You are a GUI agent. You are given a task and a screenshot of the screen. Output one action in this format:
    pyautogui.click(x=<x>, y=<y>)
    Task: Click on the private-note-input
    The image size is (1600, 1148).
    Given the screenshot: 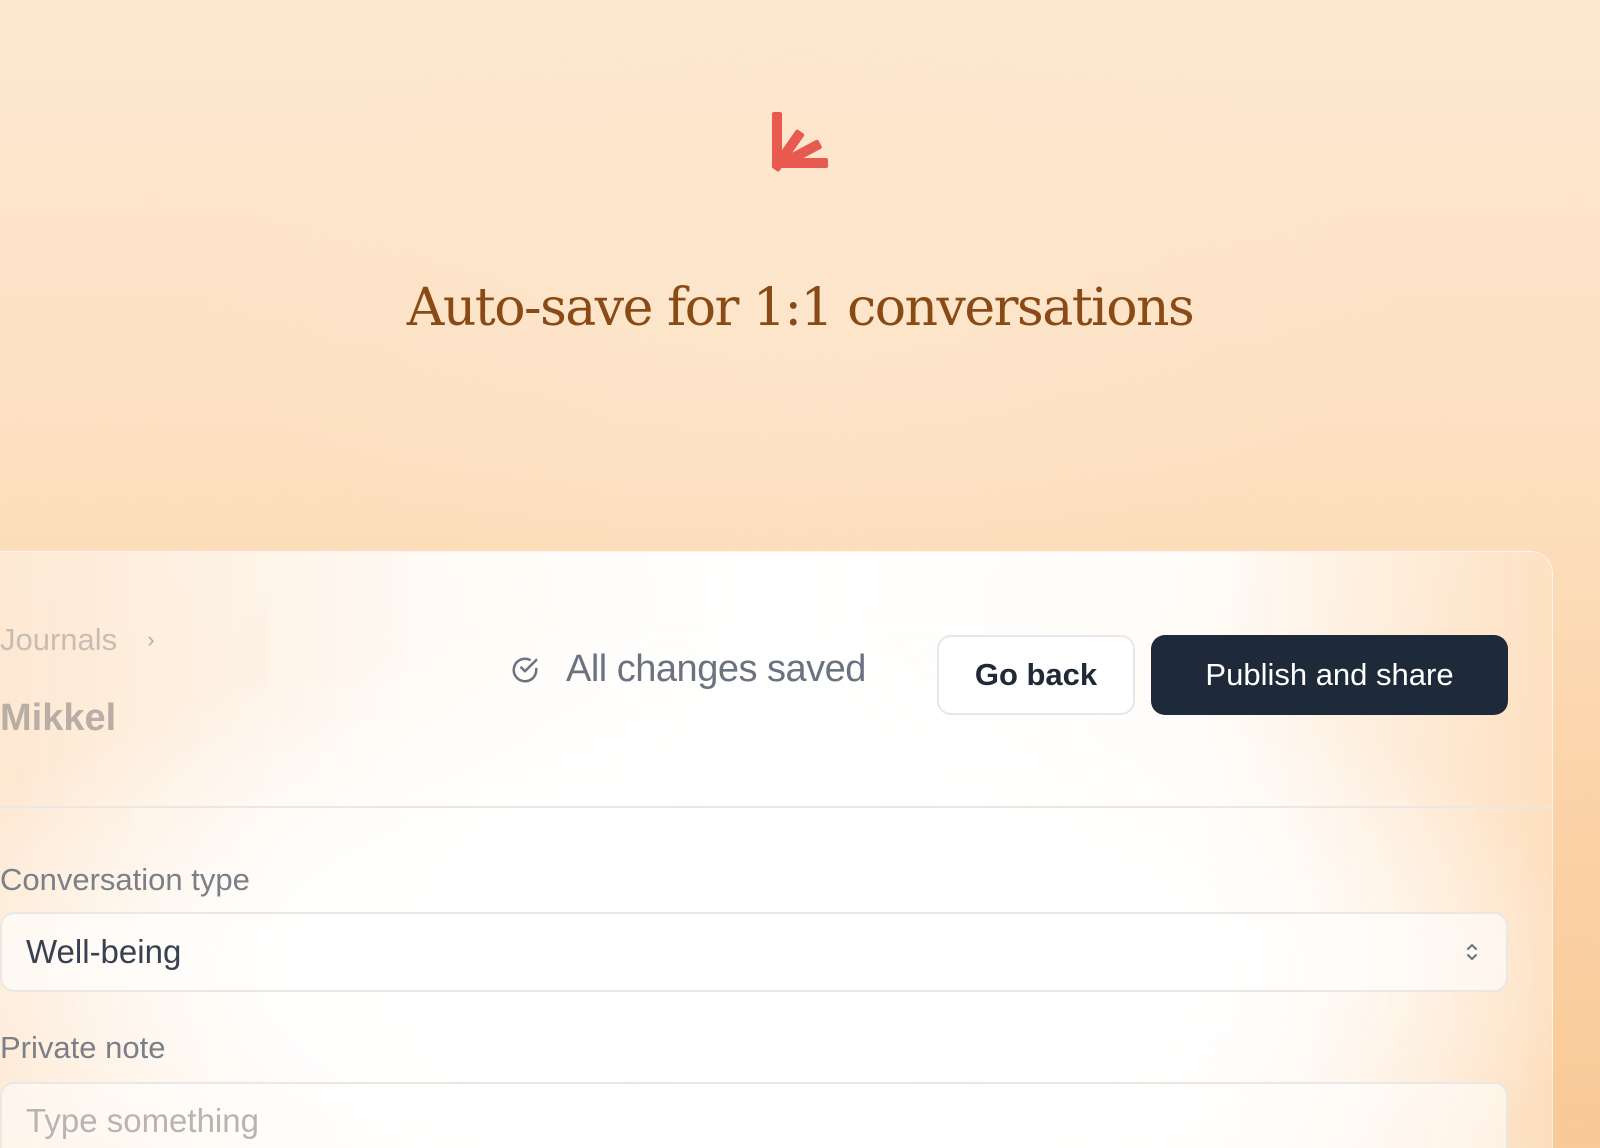 What is the action you would take?
    pyautogui.click(x=754, y=1125)
    